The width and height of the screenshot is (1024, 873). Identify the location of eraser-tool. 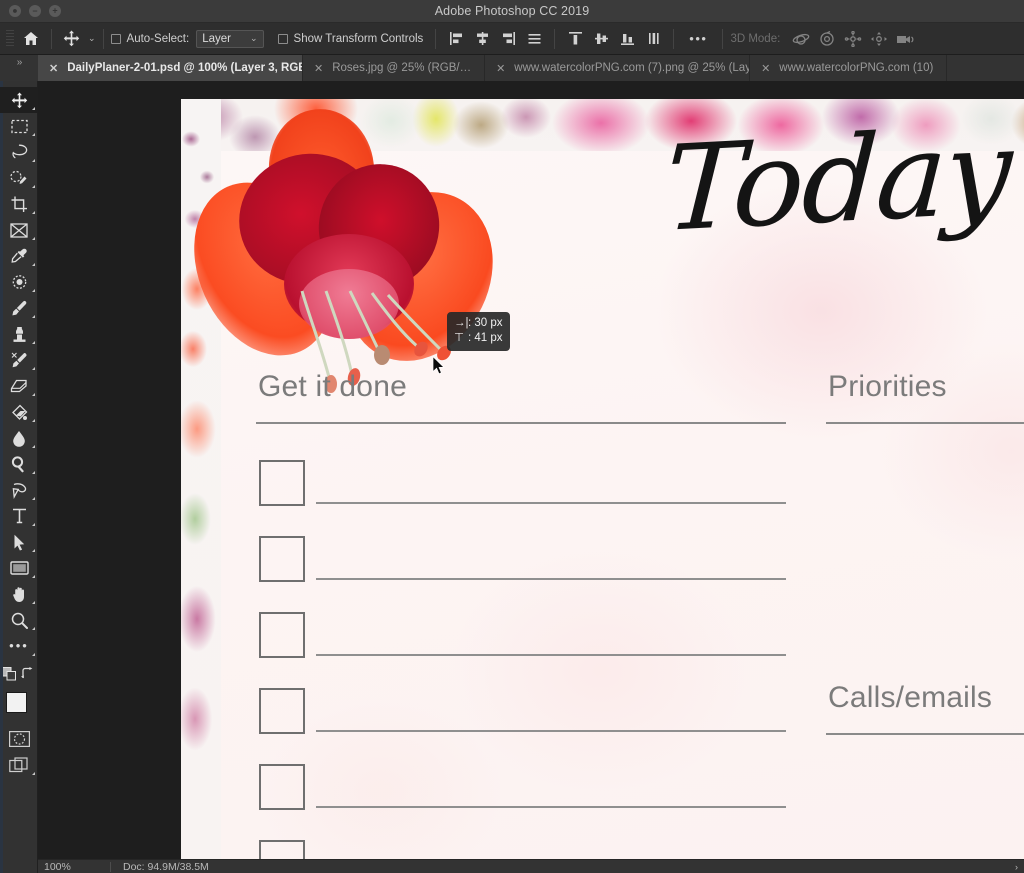
(19, 386).